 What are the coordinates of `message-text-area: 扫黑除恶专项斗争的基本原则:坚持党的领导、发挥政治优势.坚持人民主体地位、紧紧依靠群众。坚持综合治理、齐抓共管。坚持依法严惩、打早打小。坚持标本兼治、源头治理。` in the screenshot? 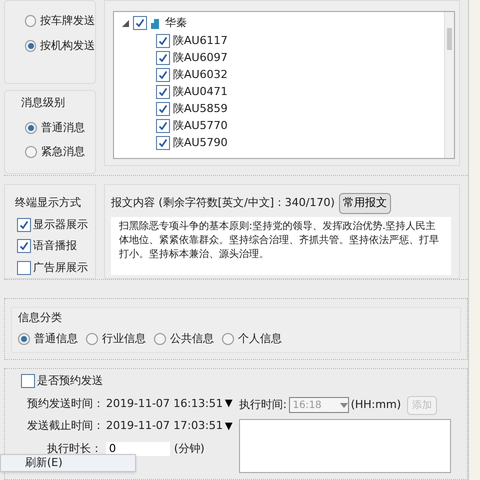 It's located at (281, 245).